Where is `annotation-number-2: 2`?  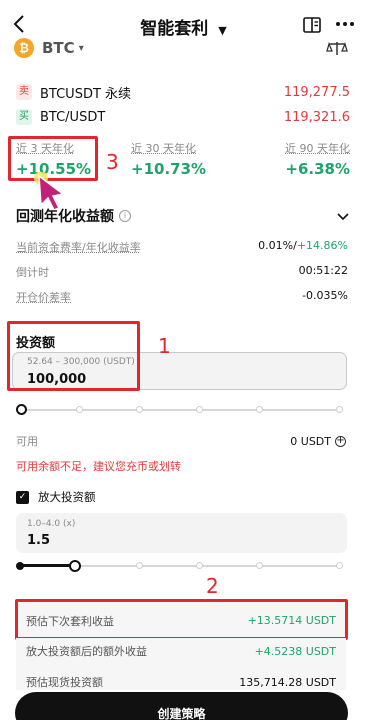 annotation-number-2: 2 is located at coordinates (212, 586).